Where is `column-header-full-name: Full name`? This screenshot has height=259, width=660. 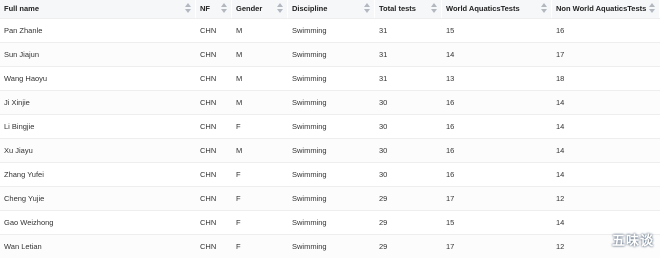
column-header-full-name: Full name is located at coordinates (98, 9).